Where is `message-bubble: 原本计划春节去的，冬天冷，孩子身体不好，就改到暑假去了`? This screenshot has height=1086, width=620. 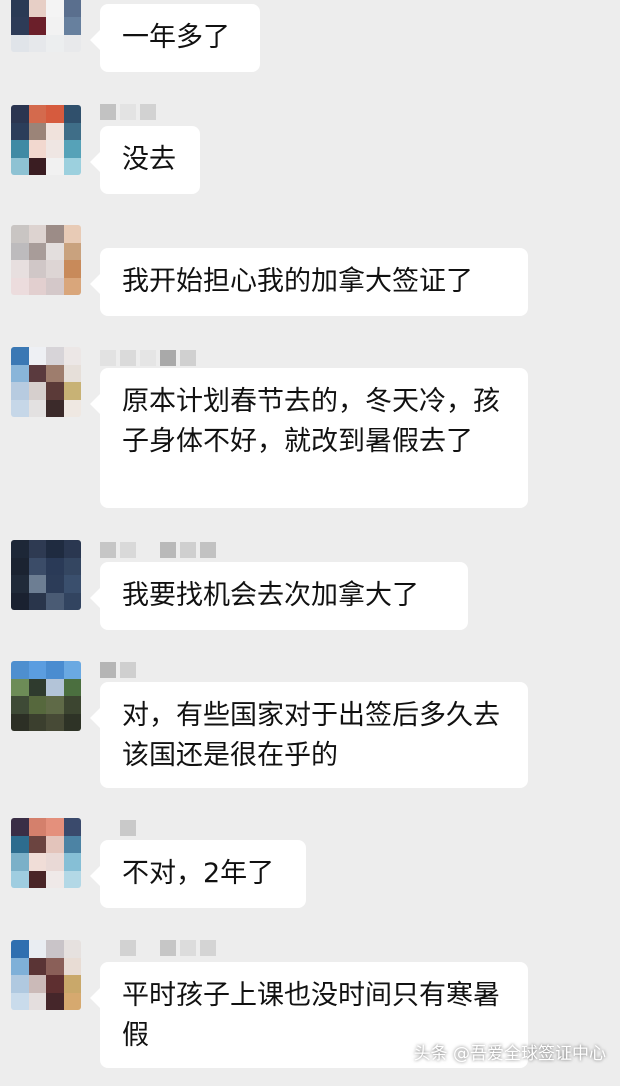
message-bubble: 原本计划春节去的，冬天冷，孩子身体不好，就改到暑假去了 is located at coordinates (309, 438).